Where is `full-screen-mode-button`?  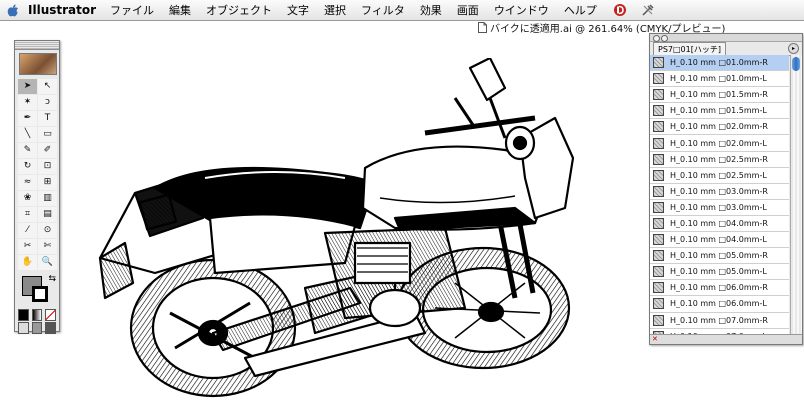
full-screen-mode-button is located at coordinates (51, 328).